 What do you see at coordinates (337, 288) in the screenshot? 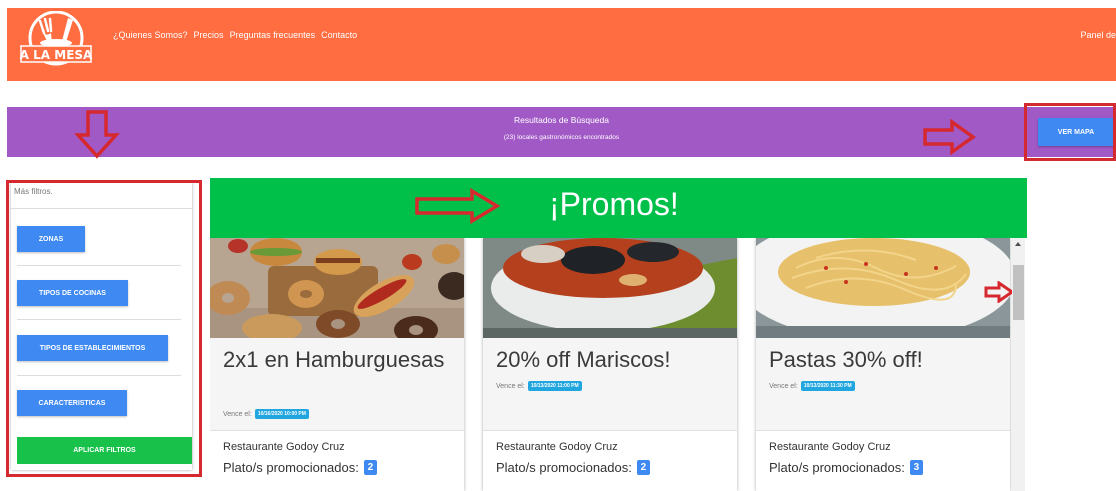
I see `burger-donuts-photo` at bounding box center [337, 288].